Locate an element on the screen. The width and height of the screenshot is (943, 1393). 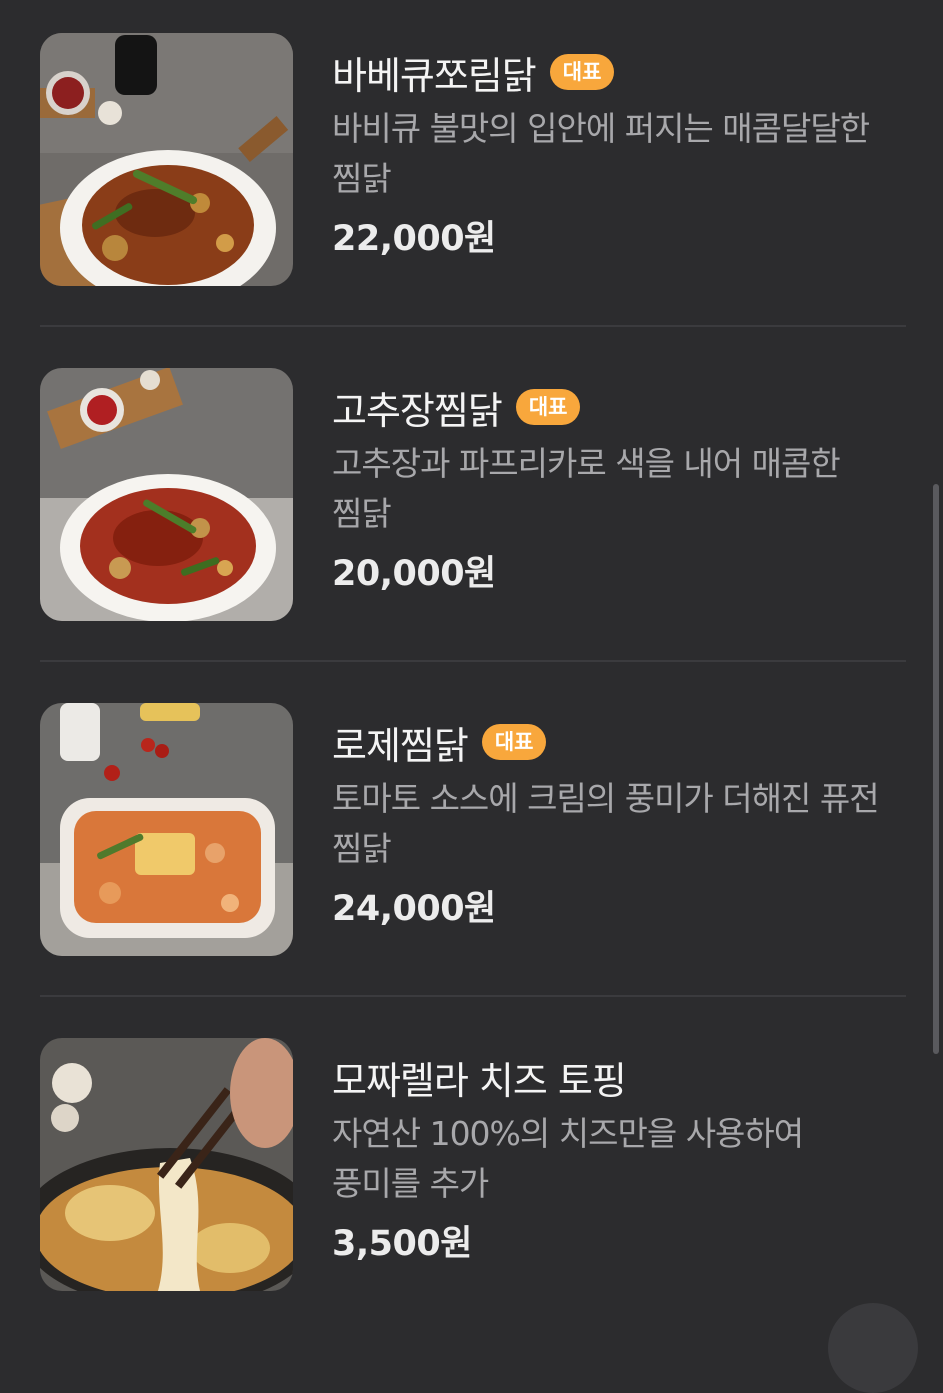
mozzarella-cheese-photo is located at coordinates (166, 1164).